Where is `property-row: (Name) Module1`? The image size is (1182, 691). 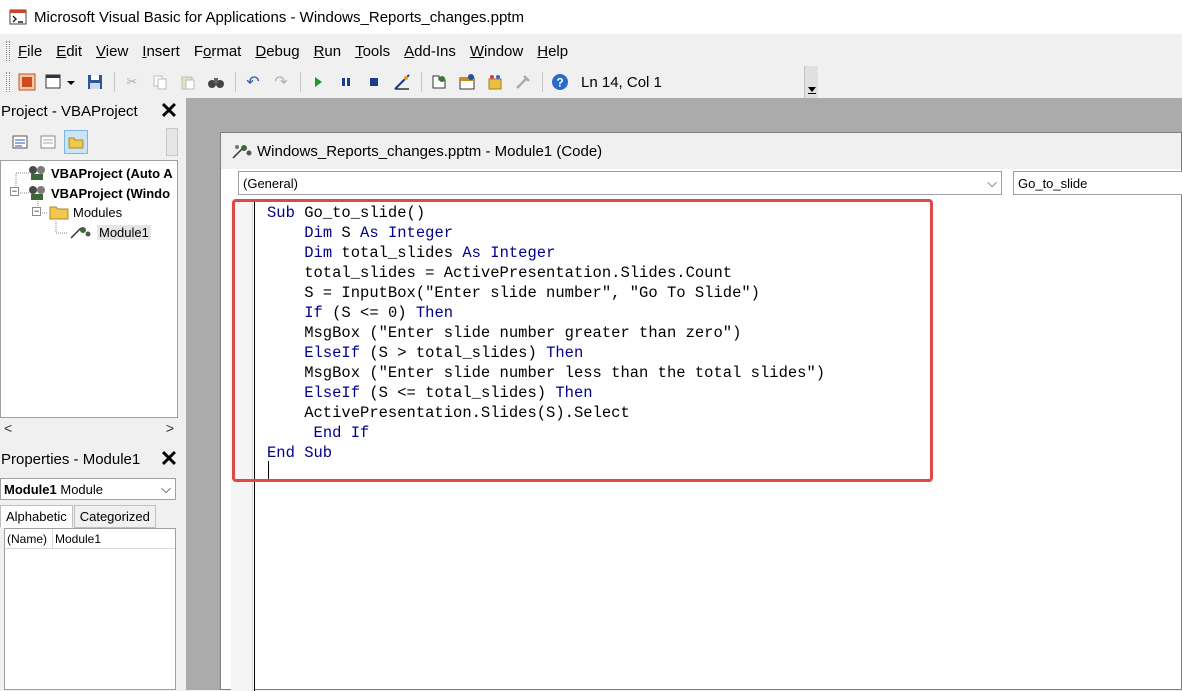 property-row: (Name) Module1 is located at coordinates (90, 539).